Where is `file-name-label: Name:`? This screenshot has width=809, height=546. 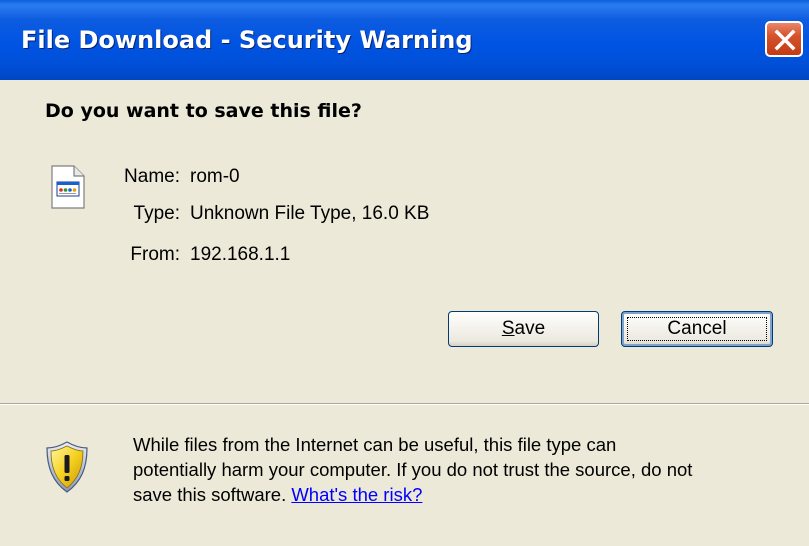
file-name-label: Name: is located at coordinates (152, 176).